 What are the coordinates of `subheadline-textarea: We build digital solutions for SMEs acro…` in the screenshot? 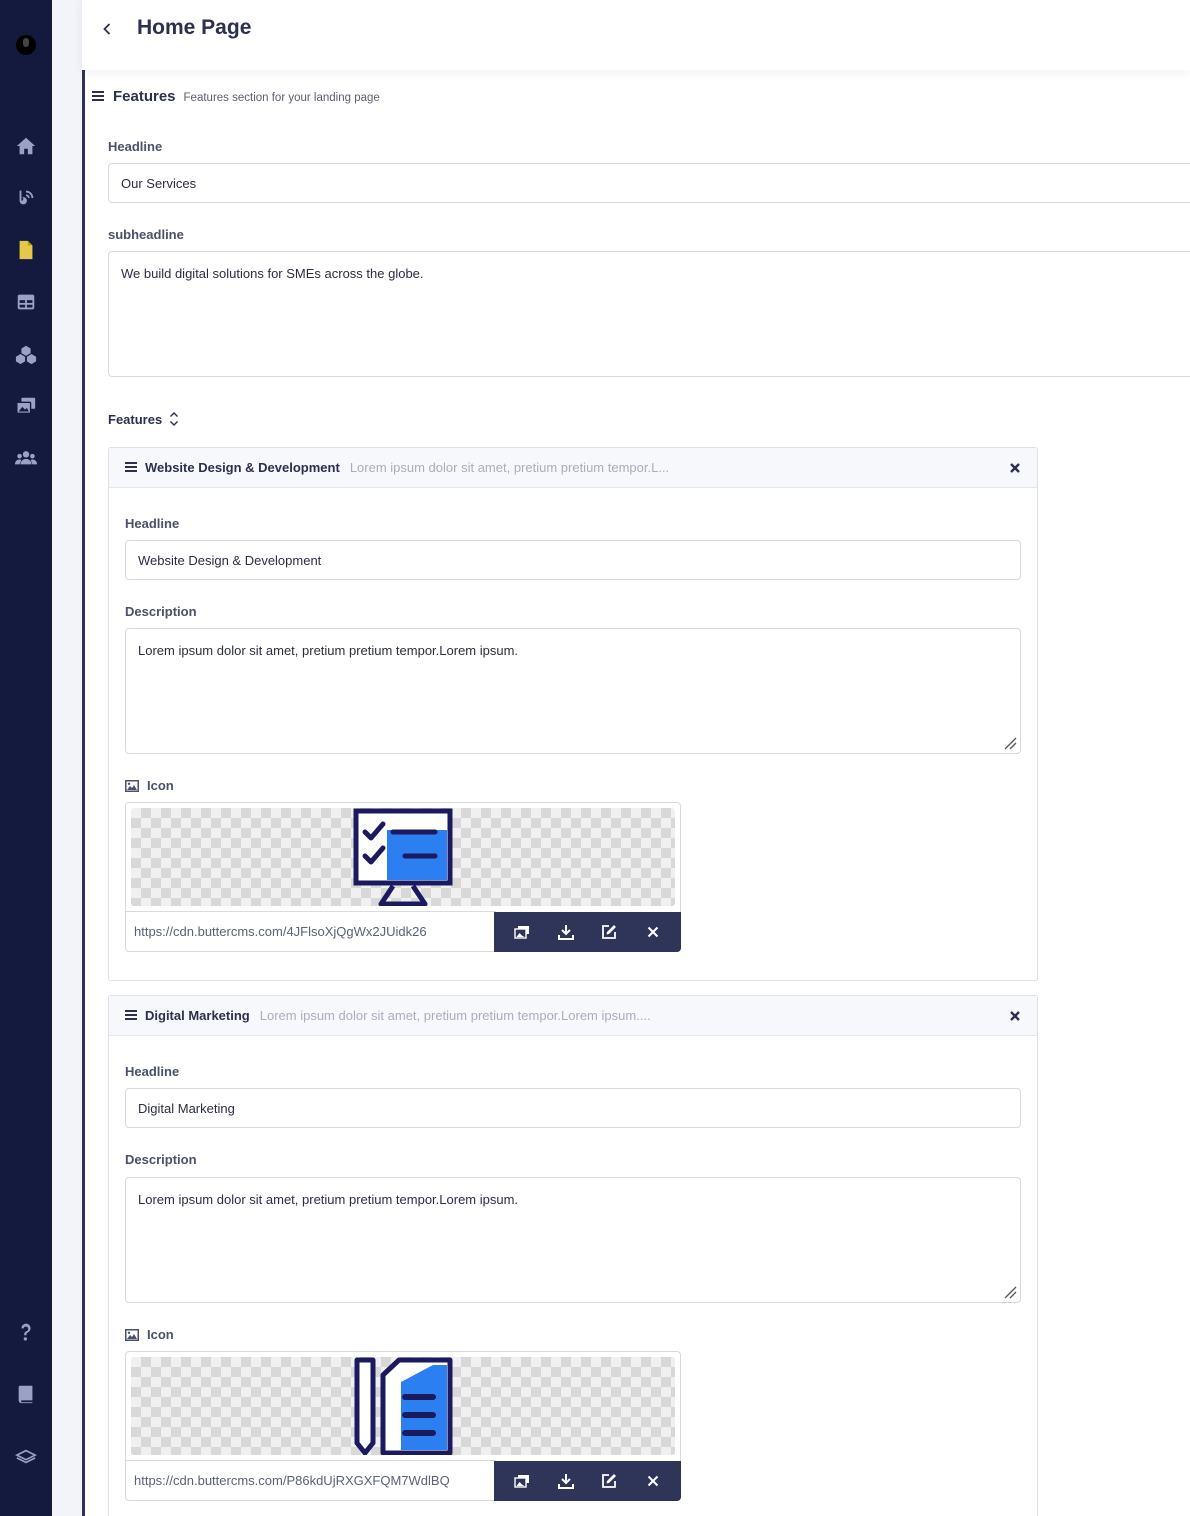 It's located at (649, 314).